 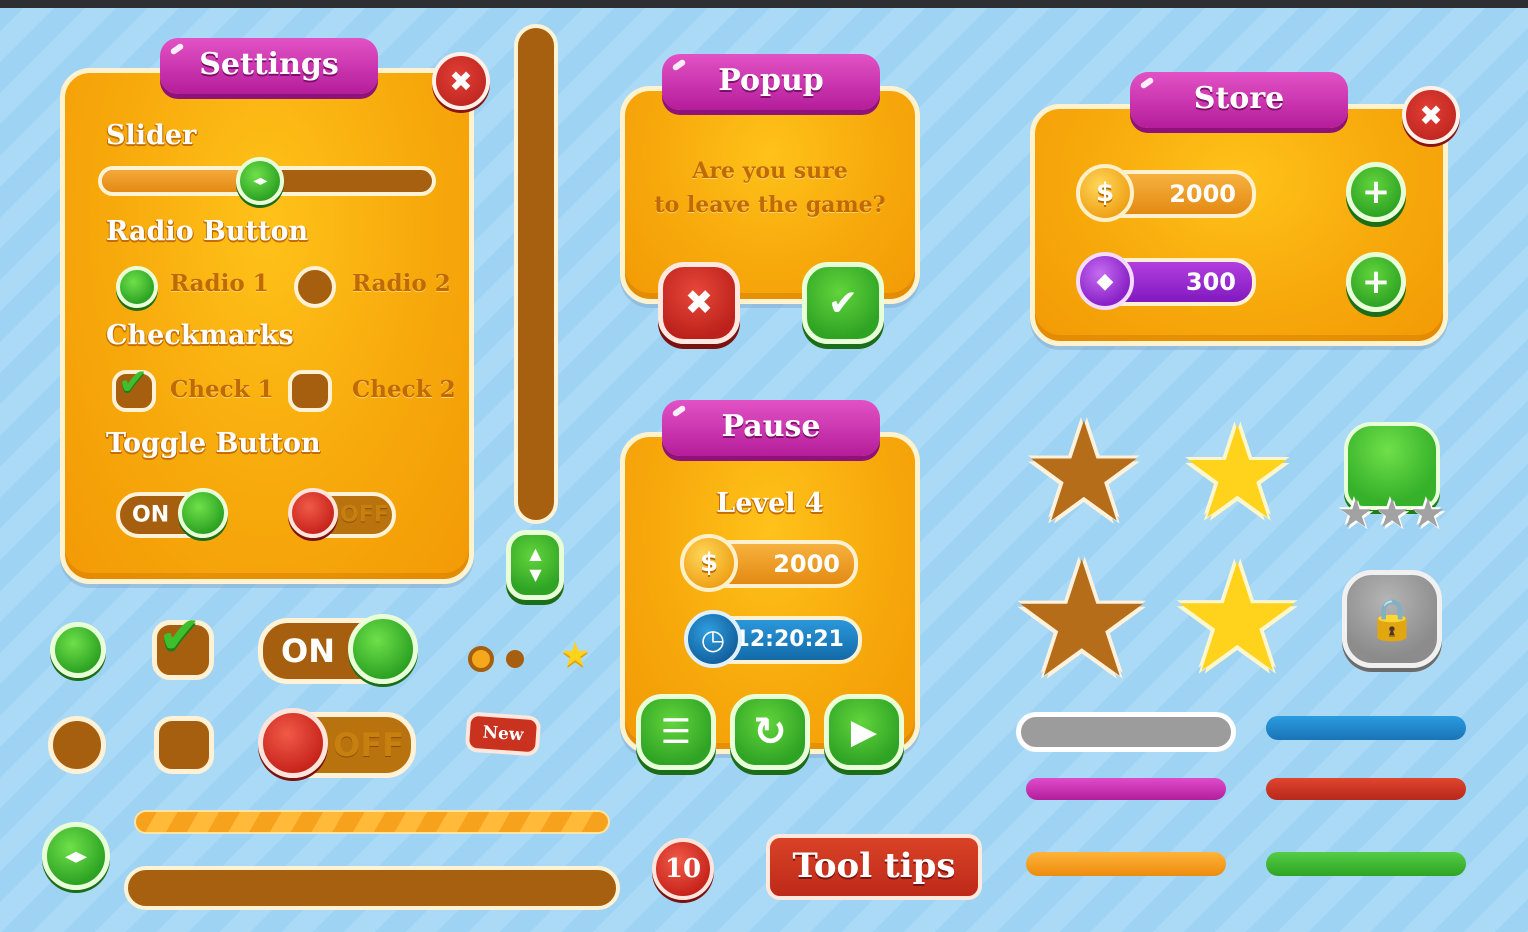 I want to click on play-icon: ▶, so click(x=864, y=732).